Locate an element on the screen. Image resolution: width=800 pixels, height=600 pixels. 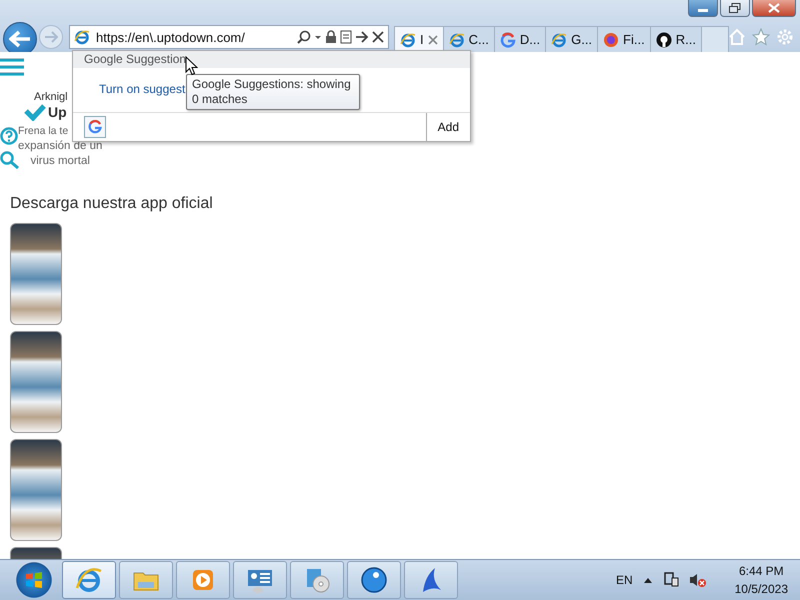
article-text: Frena la te is located at coordinates (43, 131).